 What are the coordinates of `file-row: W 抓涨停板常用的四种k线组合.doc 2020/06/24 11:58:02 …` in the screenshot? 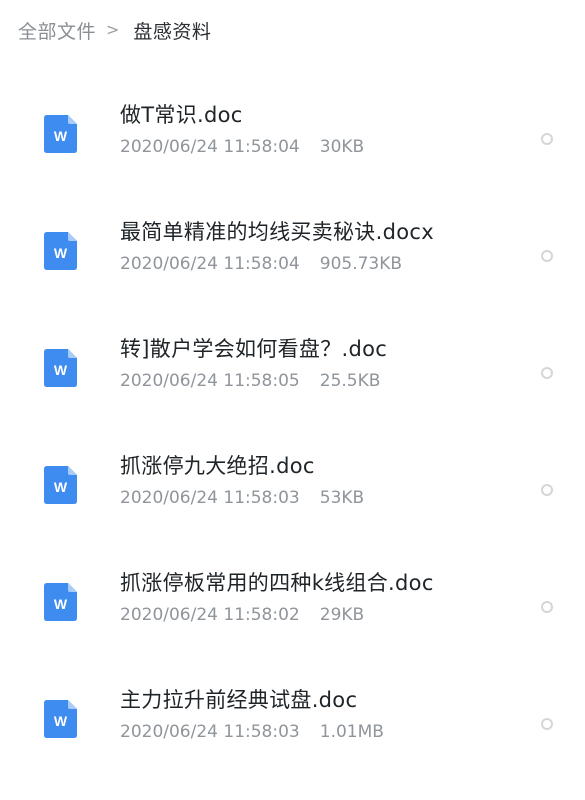 It's located at (292, 601).